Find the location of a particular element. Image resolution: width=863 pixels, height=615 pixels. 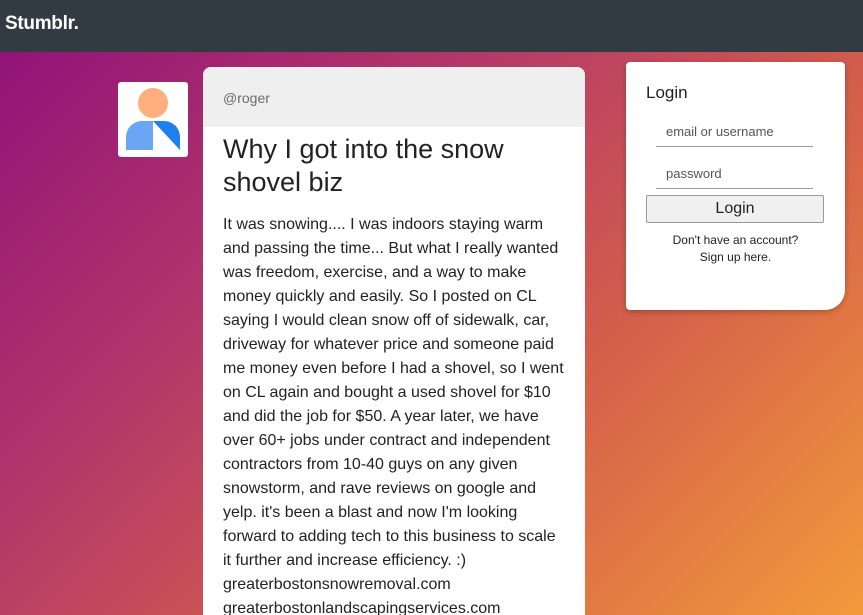

brand-logo: Stumblr. is located at coordinates (42, 24).